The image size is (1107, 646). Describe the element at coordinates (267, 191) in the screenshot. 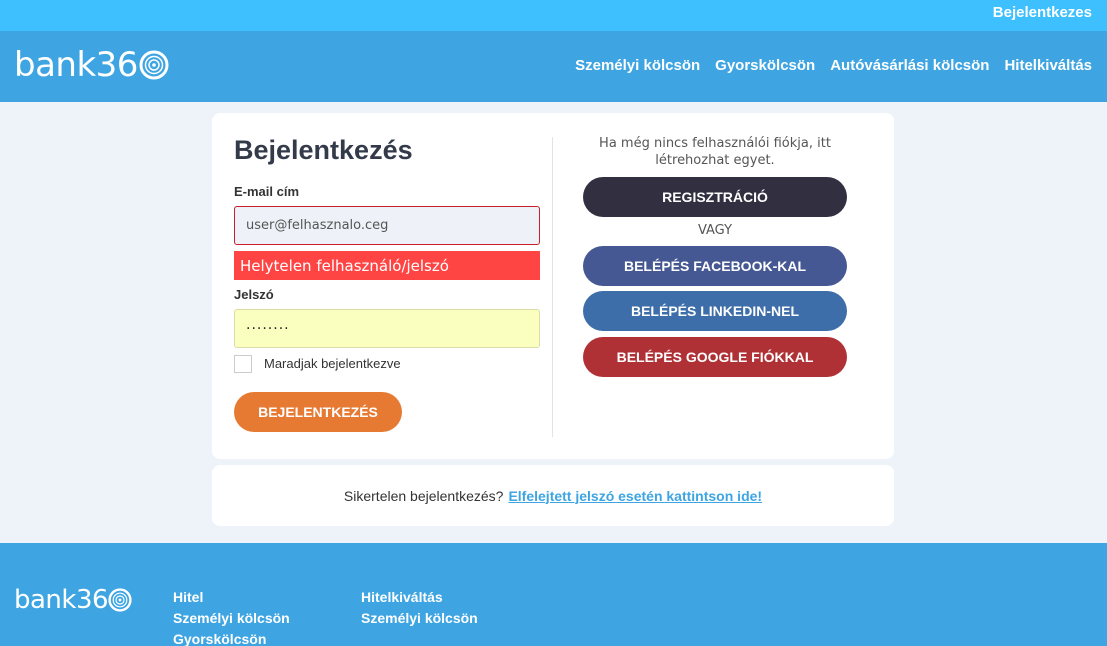

I see `email-label: E-mail cím` at that location.